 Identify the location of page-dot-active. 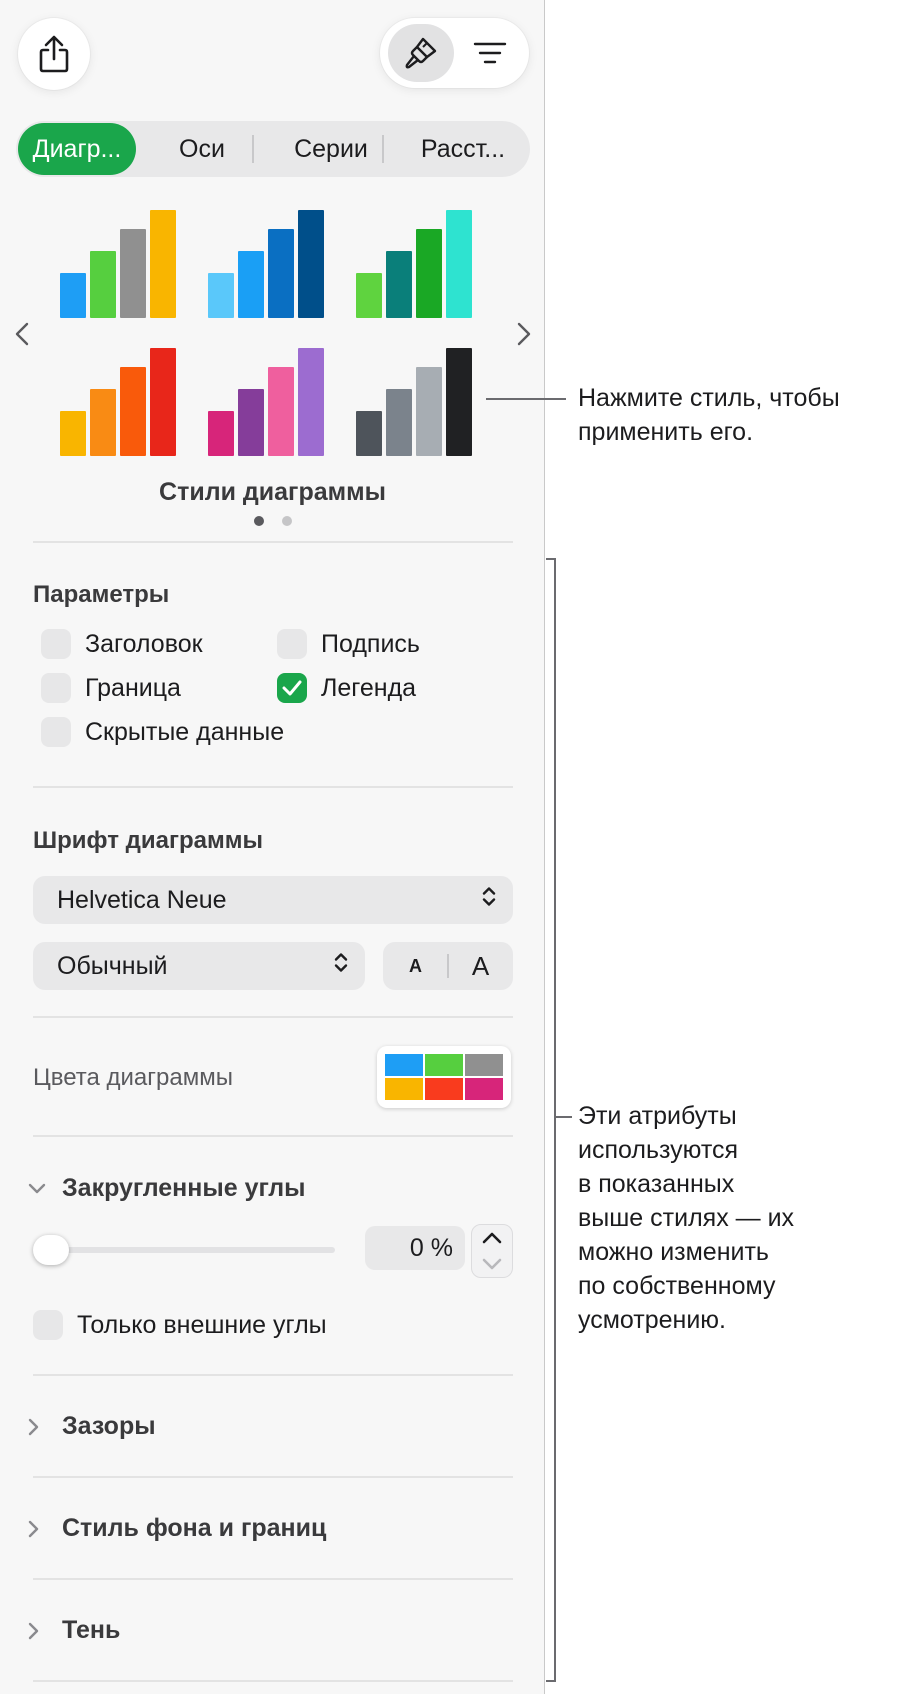
(259, 521).